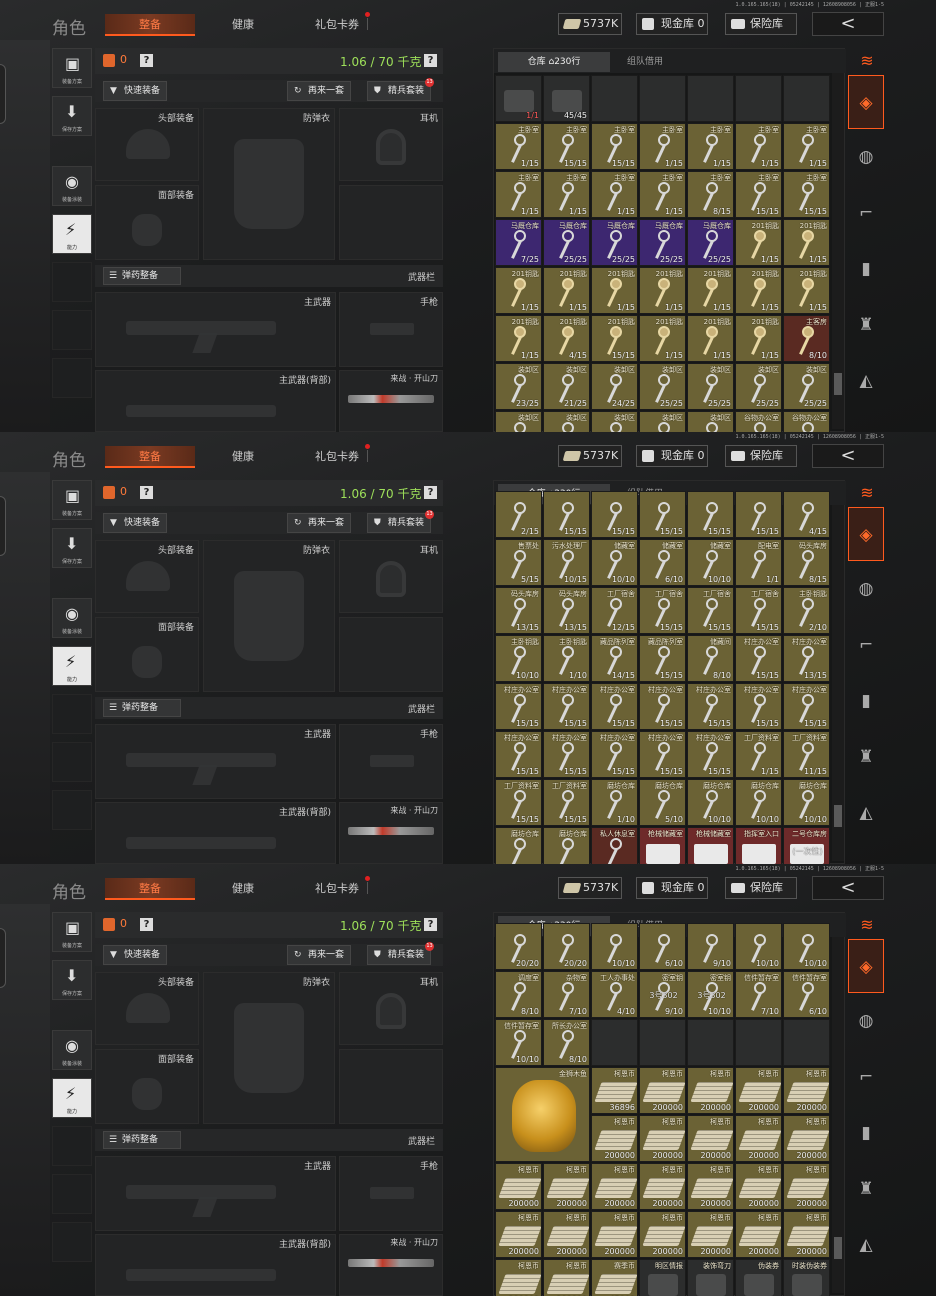  What do you see at coordinates (806, 421) in the screenshot?
I see `stash-item-key: 谷物办公室` at bounding box center [806, 421].